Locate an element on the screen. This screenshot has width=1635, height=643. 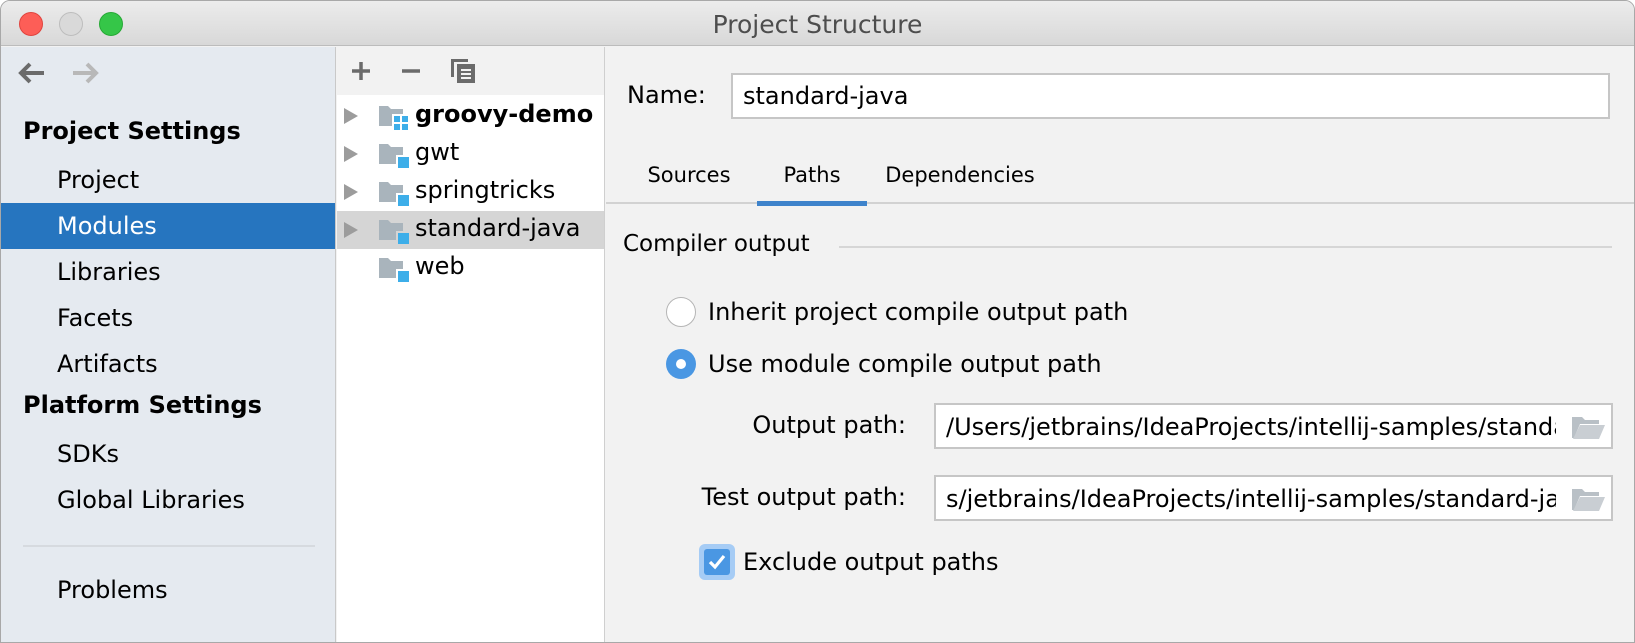
module-name-input is located at coordinates (1170, 96).